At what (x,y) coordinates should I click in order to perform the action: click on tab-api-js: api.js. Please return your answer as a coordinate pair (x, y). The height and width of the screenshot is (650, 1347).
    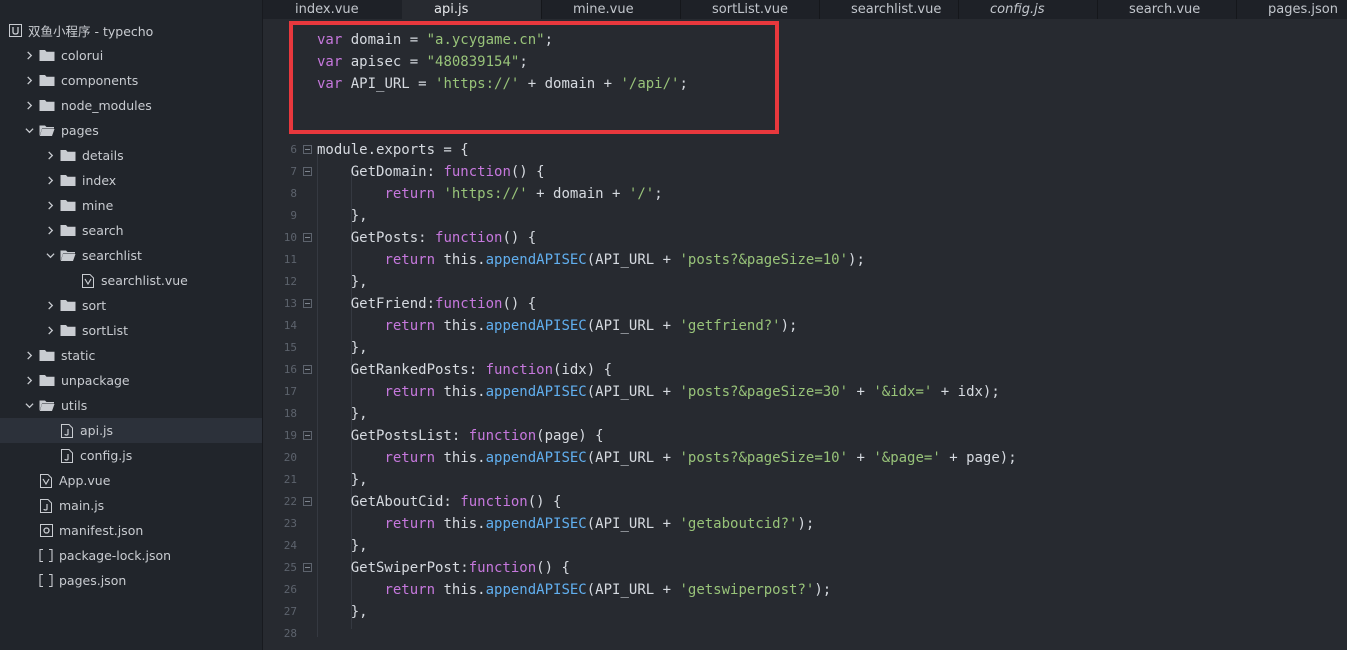
    Looking at the image, I should click on (472, 9).